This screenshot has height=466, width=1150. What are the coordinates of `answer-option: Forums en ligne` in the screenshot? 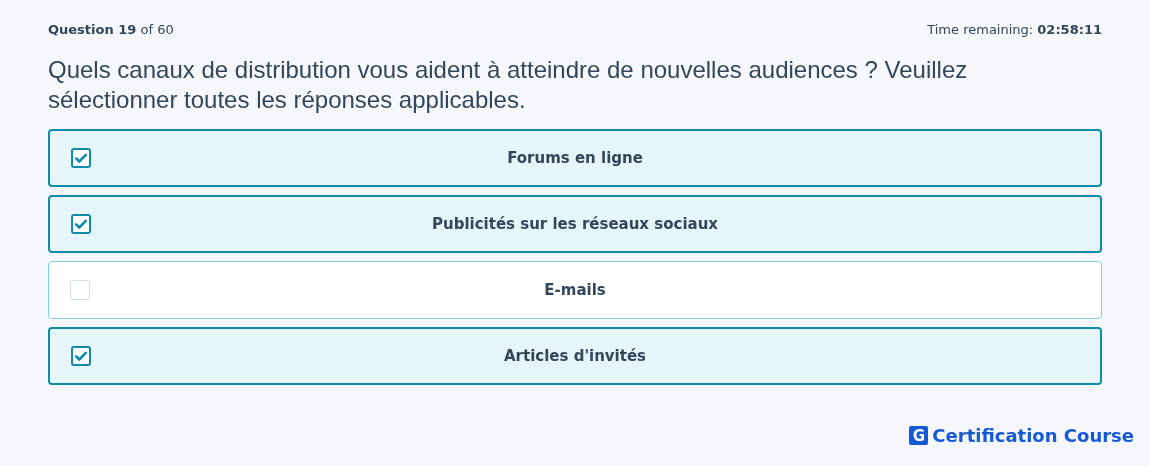 It's located at (575, 158).